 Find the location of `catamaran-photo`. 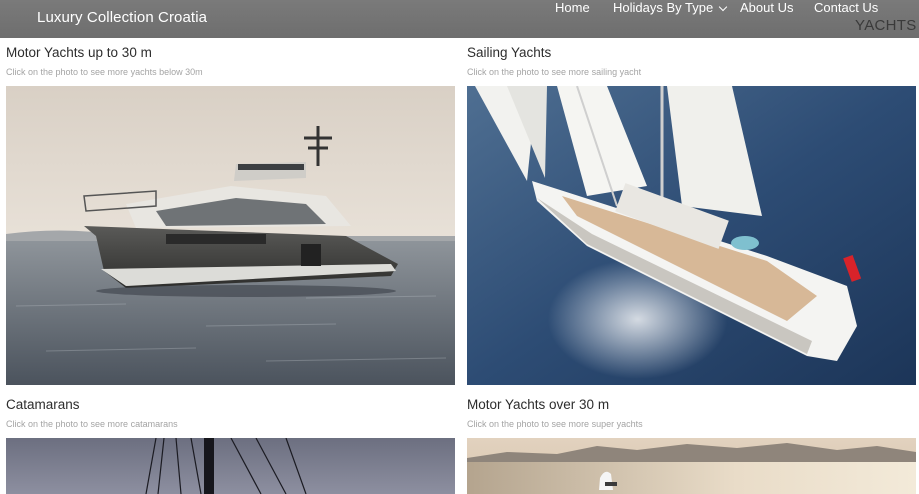

catamaran-photo is located at coordinates (230, 466).